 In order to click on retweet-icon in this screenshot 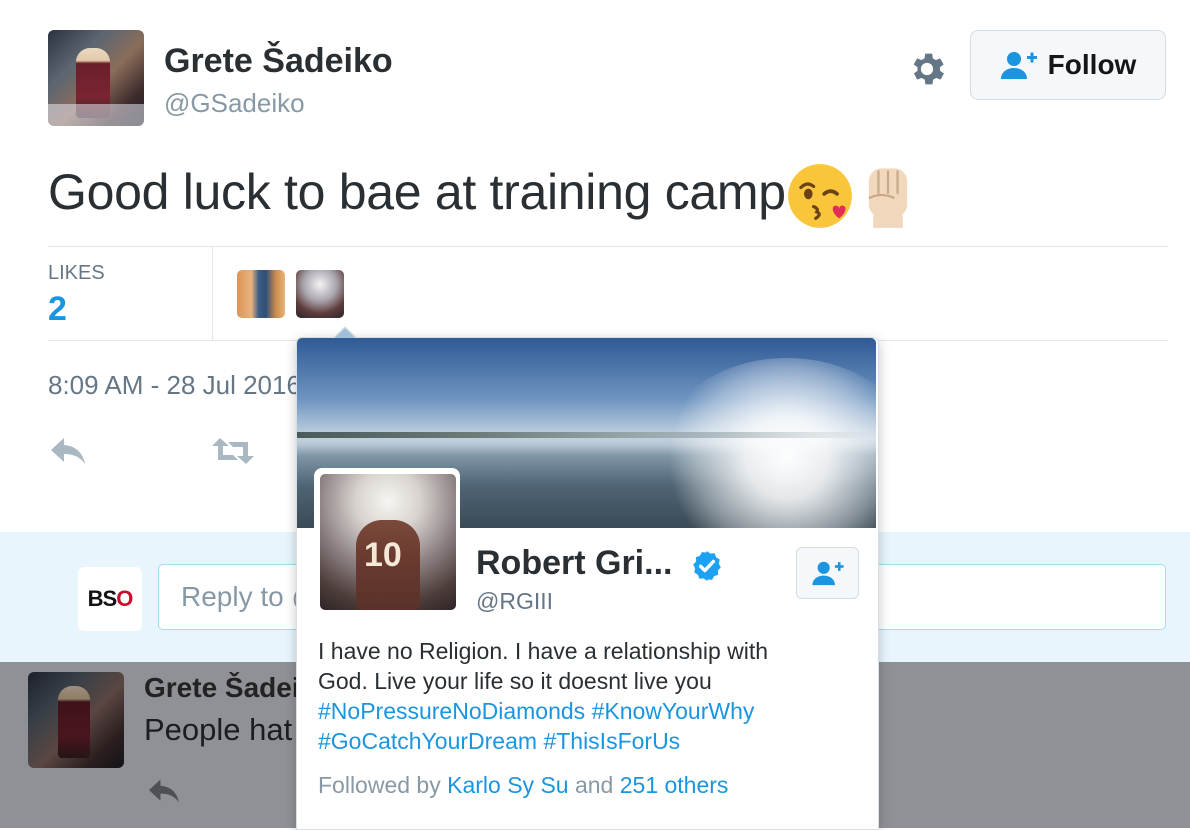, I will do `click(233, 451)`.